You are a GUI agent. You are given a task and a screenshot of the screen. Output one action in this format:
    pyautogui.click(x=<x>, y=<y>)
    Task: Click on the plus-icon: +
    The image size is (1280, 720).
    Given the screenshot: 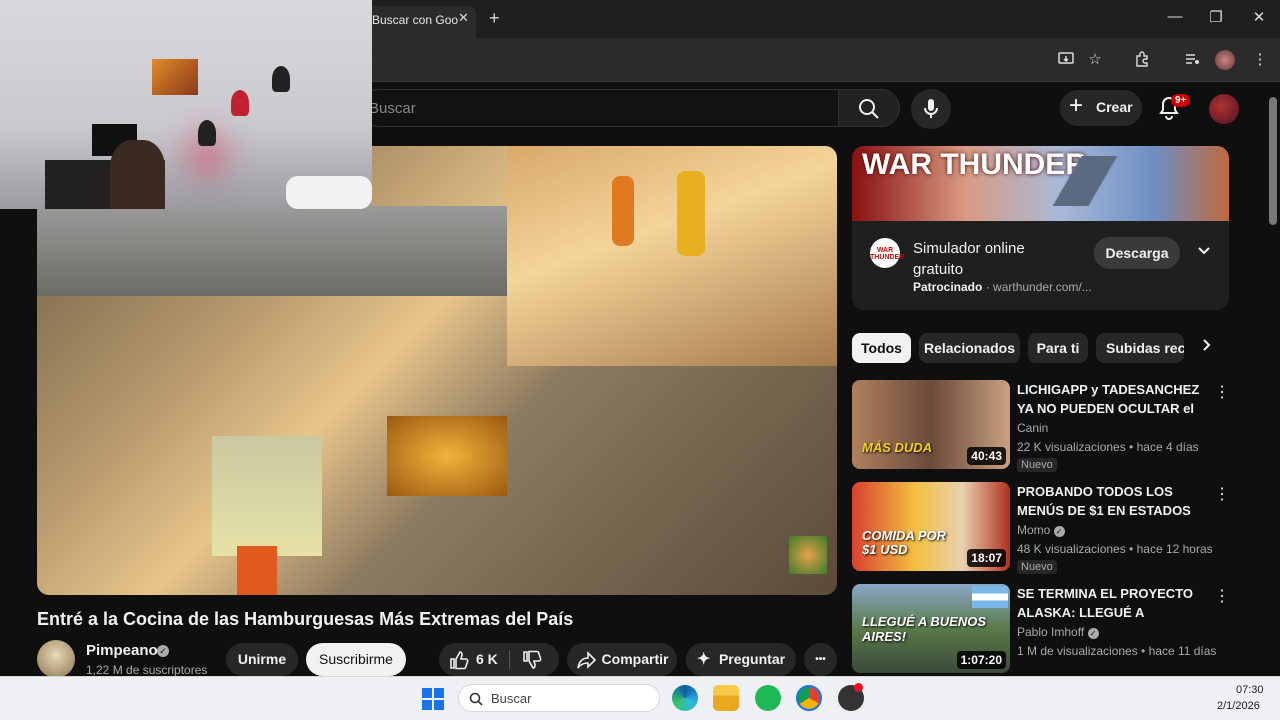 What is the action you would take?
    pyautogui.click(x=1076, y=105)
    